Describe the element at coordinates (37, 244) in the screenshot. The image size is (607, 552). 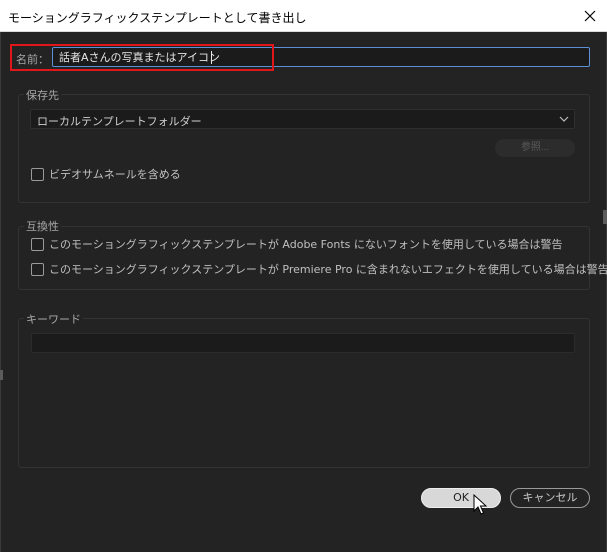
I see `fonts-warning-checkbox` at that location.